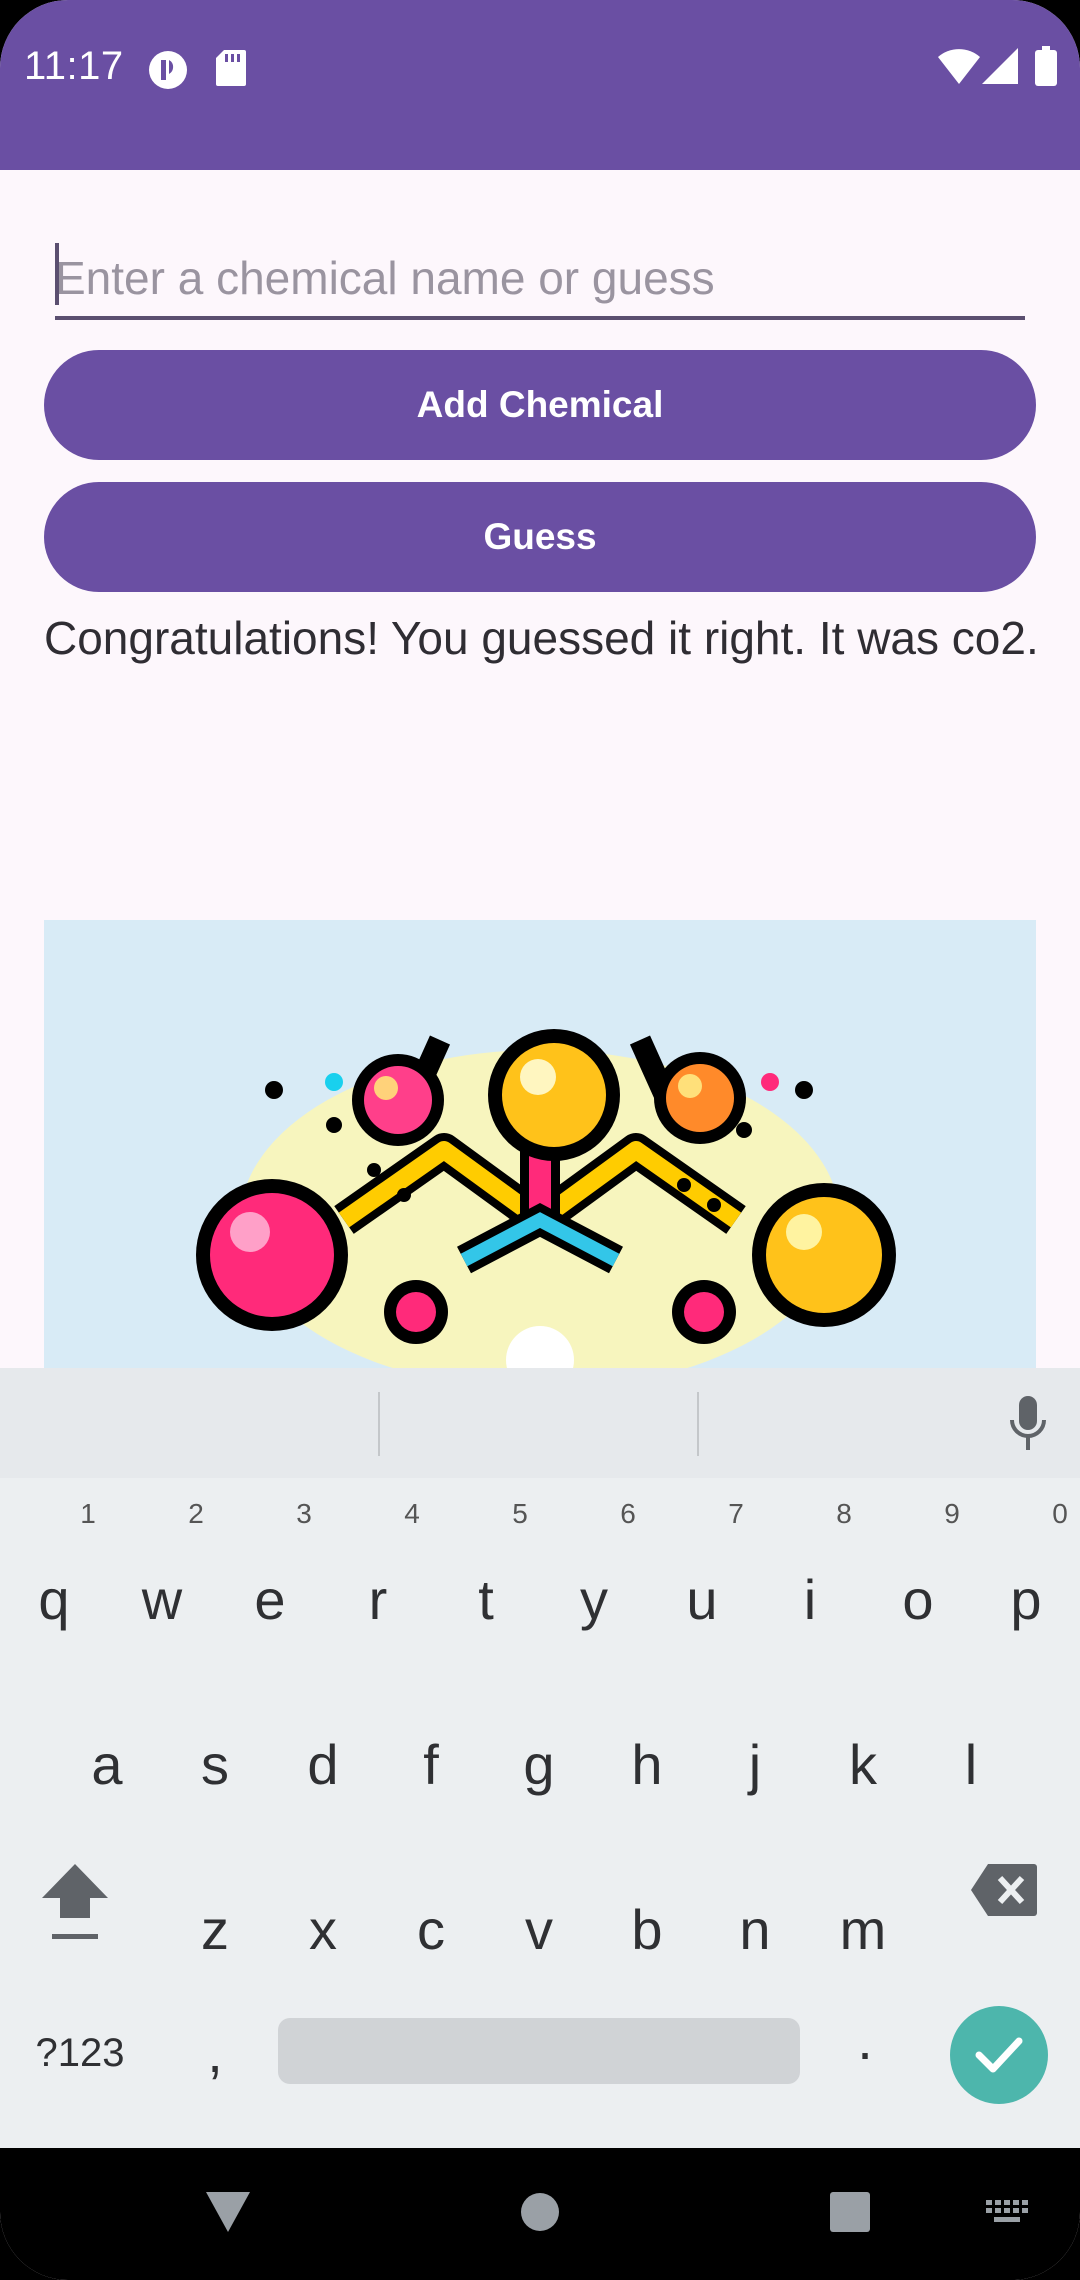 This screenshot has height=2280, width=1080. What do you see at coordinates (1026, 1600) in the screenshot?
I see `key-p: p` at bounding box center [1026, 1600].